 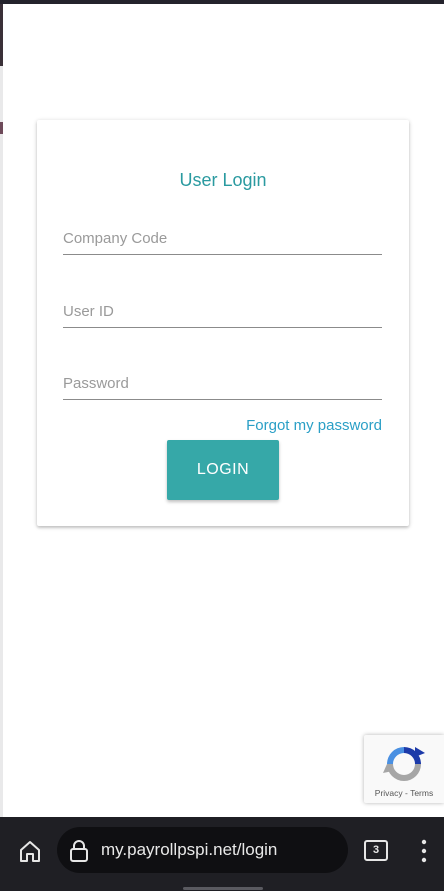 I want to click on password-field, so click(x=222, y=383).